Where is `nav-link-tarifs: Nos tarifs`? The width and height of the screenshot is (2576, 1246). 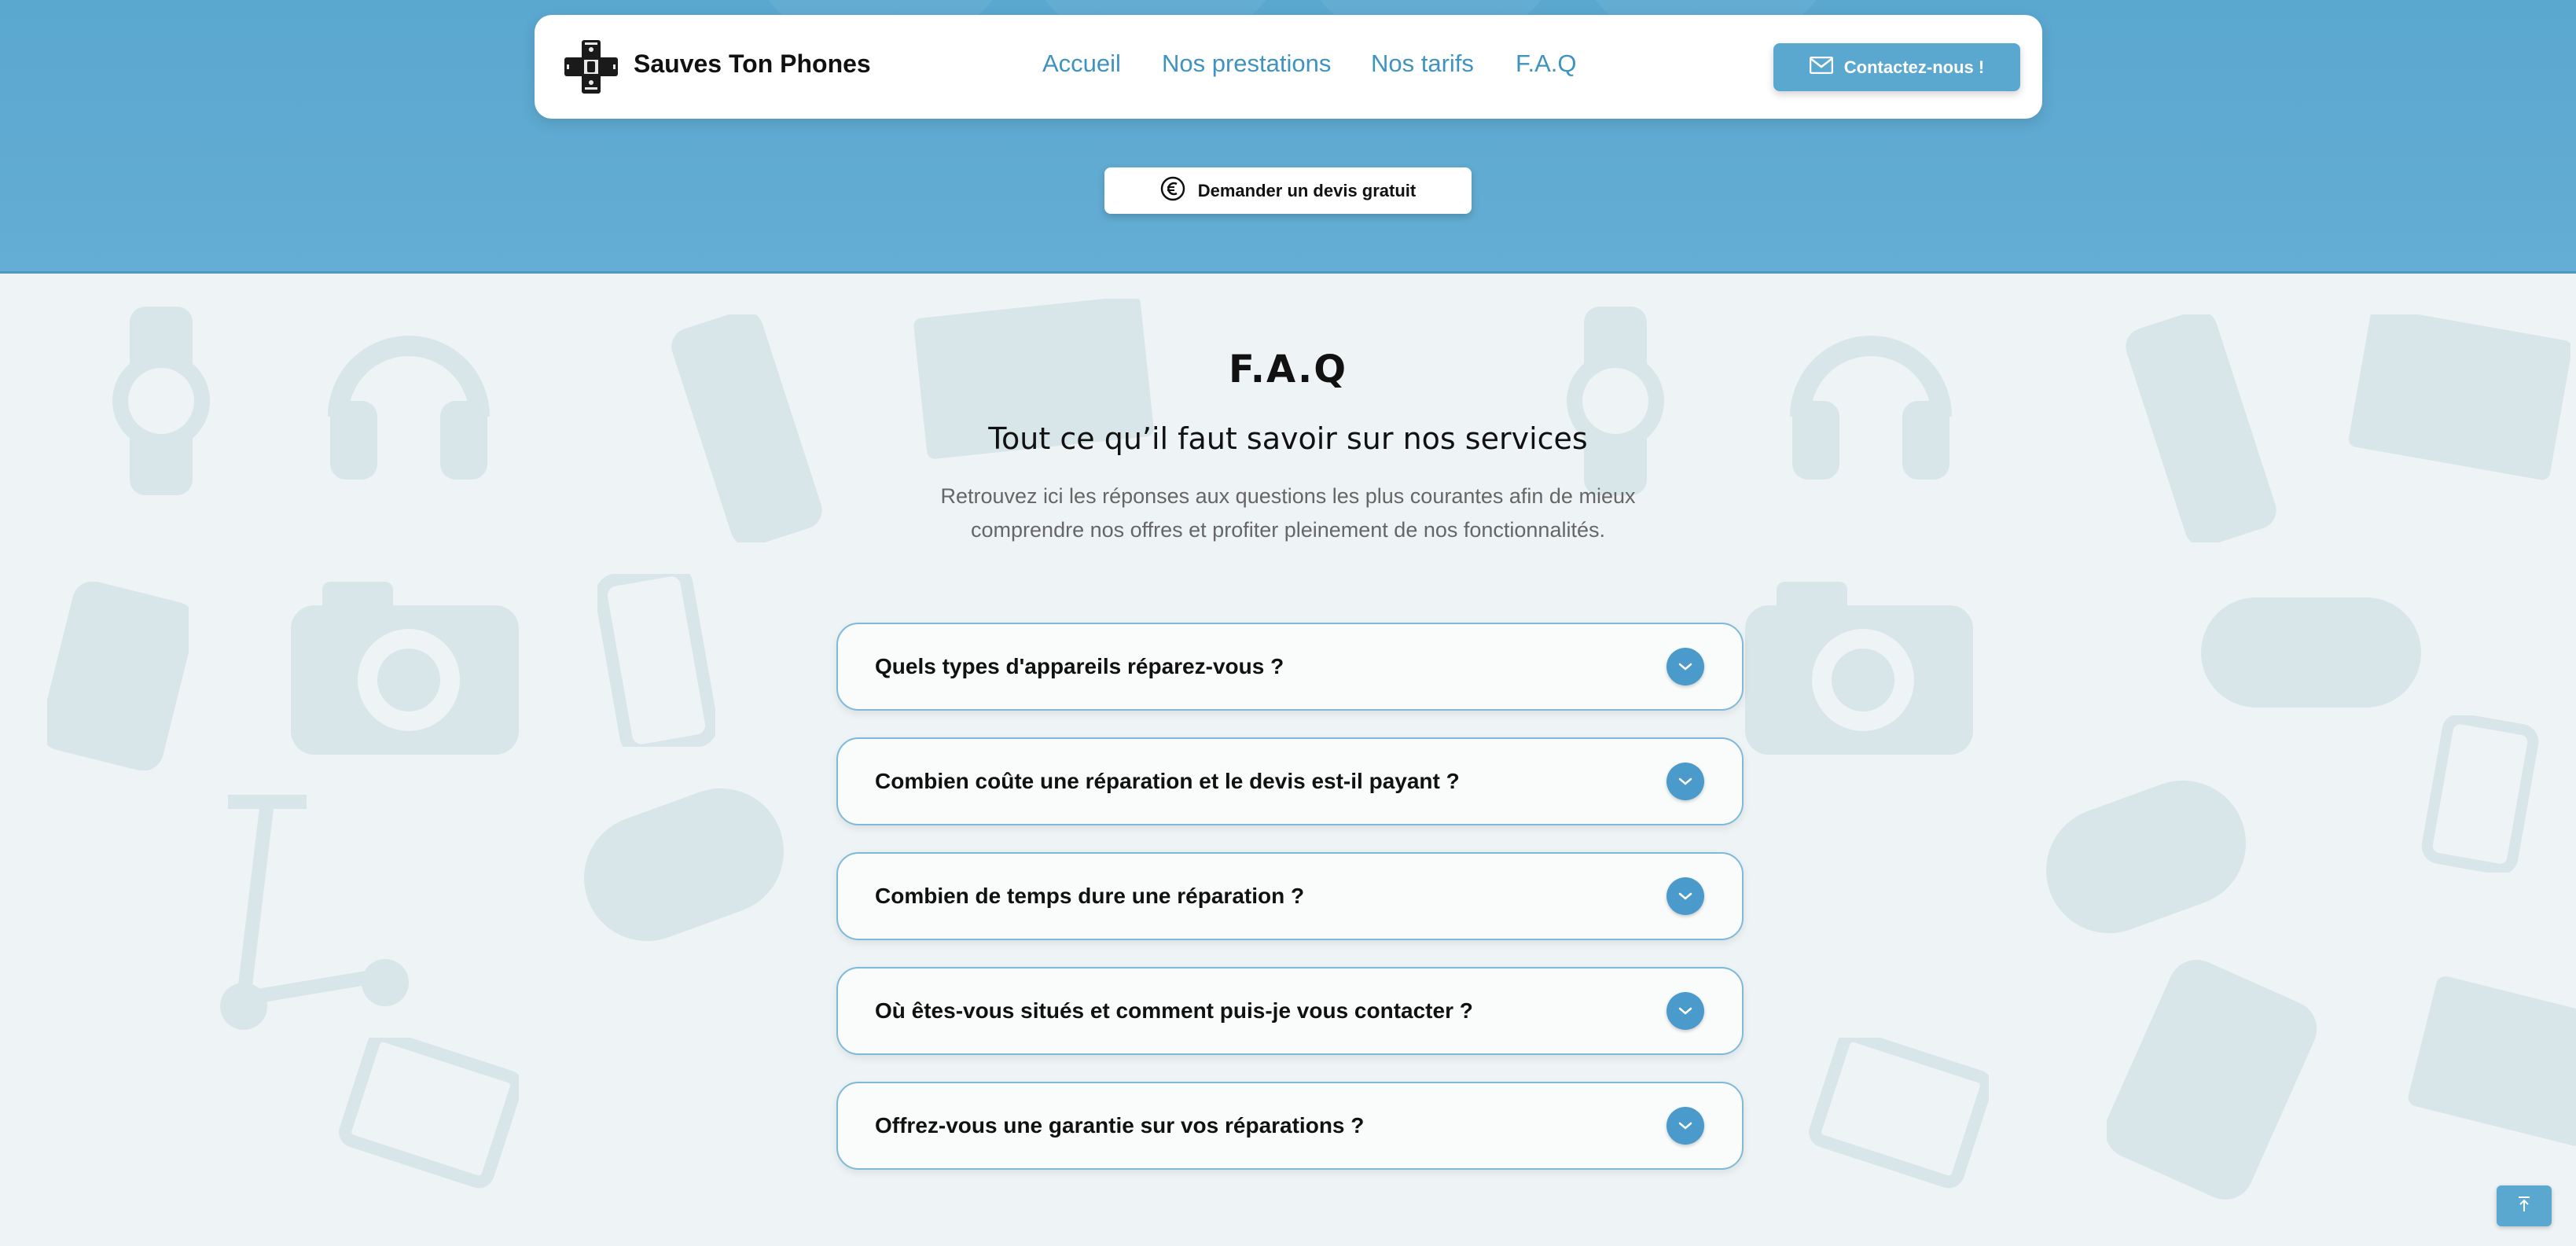
nav-link-tarifs: Nos tarifs is located at coordinates (1422, 64).